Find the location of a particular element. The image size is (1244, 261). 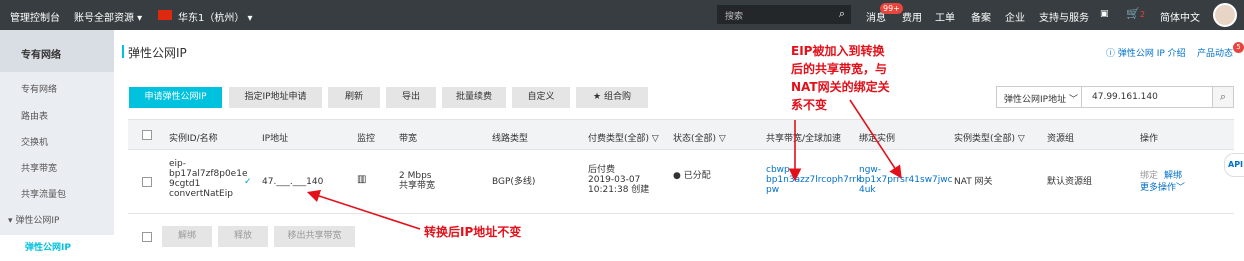

annotation-shared-bandwidth: EIP被加入到转换 后的共享带宽，与 NAT网关的绑定关 系不变 is located at coordinates (840, 78).